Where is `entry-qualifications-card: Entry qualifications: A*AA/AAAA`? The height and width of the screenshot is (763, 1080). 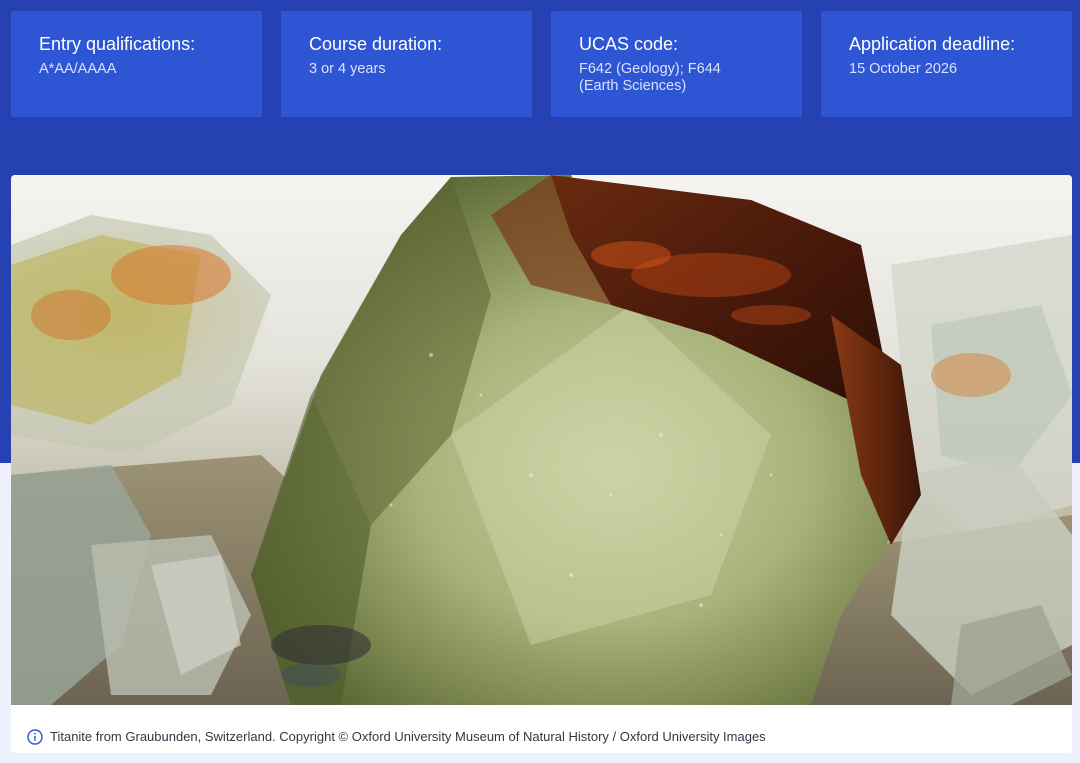 entry-qualifications-card: Entry qualifications: A*AA/AAAA is located at coordinates (136, 64).